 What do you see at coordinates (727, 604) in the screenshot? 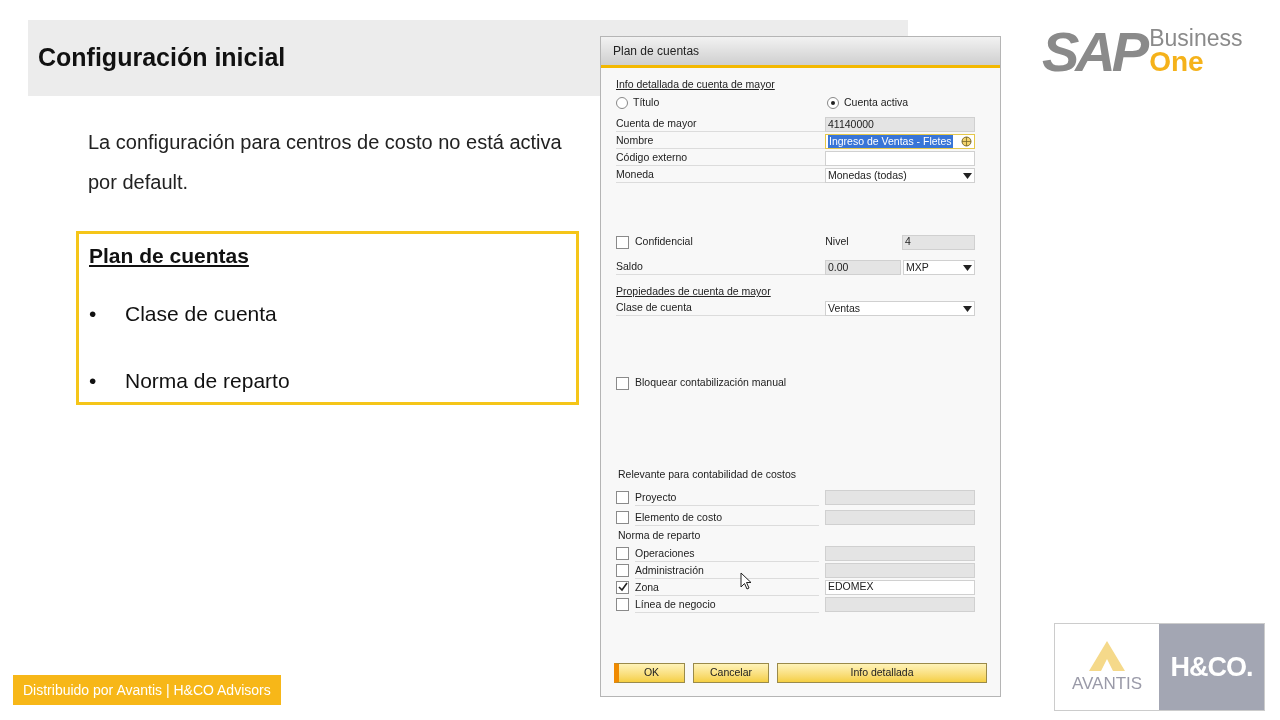
I see `field-label: Línea de negocio` at bounding box center [727, 604].